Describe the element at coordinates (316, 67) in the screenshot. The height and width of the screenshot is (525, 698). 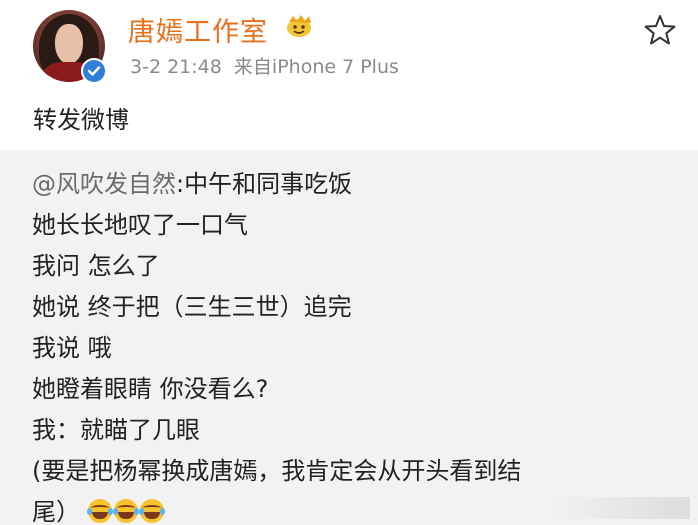
I see `post-source: 来自iPhone 7 Plus` at that location.